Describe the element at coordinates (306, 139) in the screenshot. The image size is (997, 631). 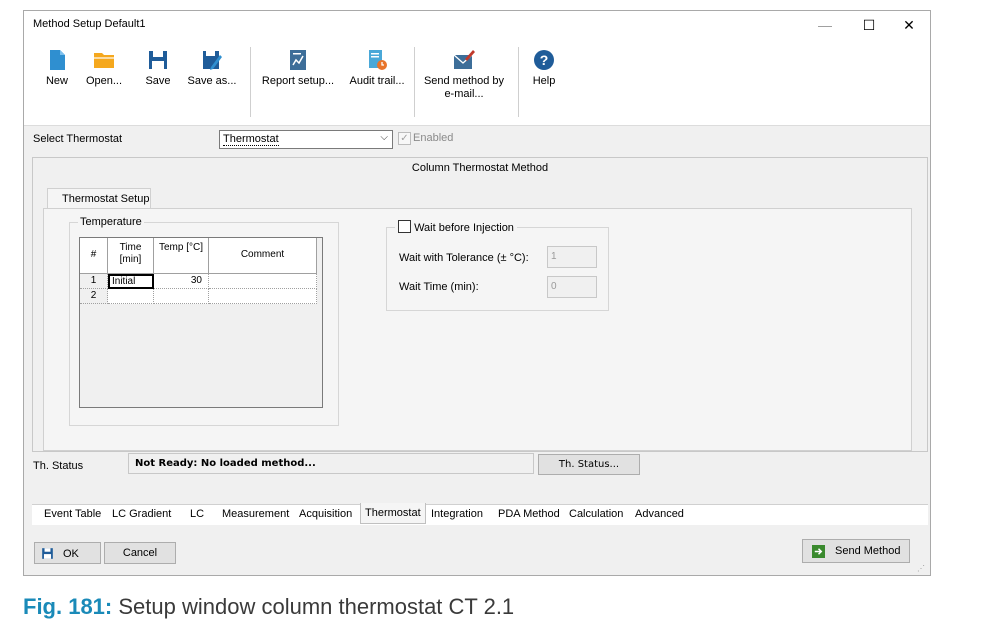
I see `thermostat-select: Thermostat ⌵` at that location.